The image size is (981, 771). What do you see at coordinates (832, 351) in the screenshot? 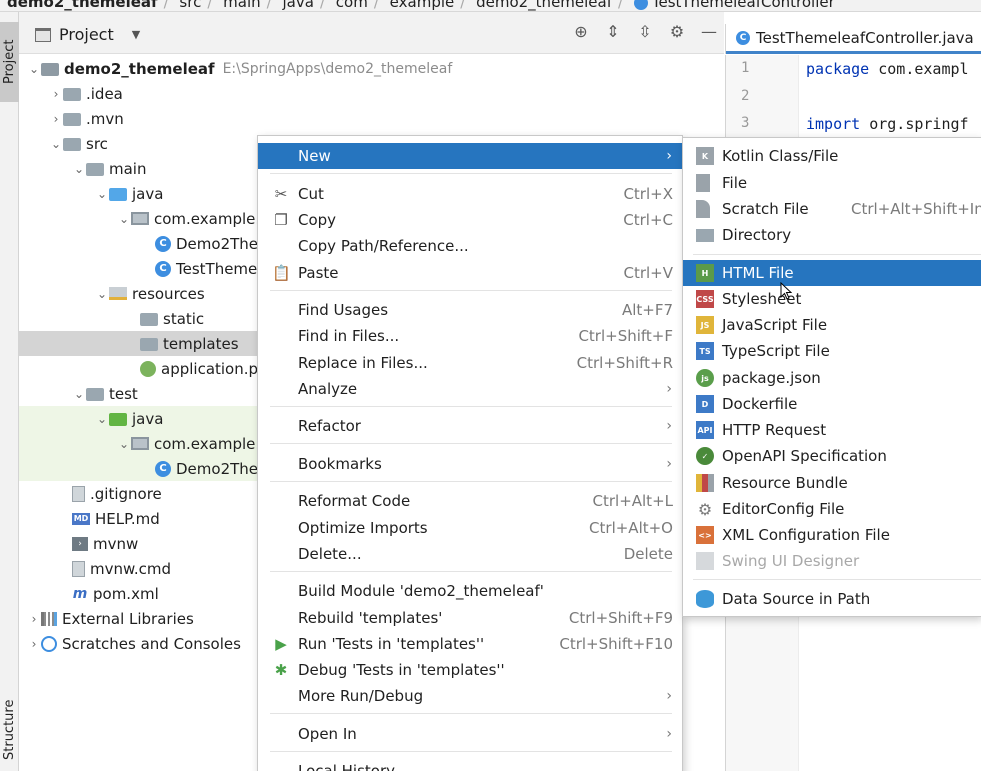
I see `submenu-item-typescript: TS TypeScript File` at bounding box center [832, 351].